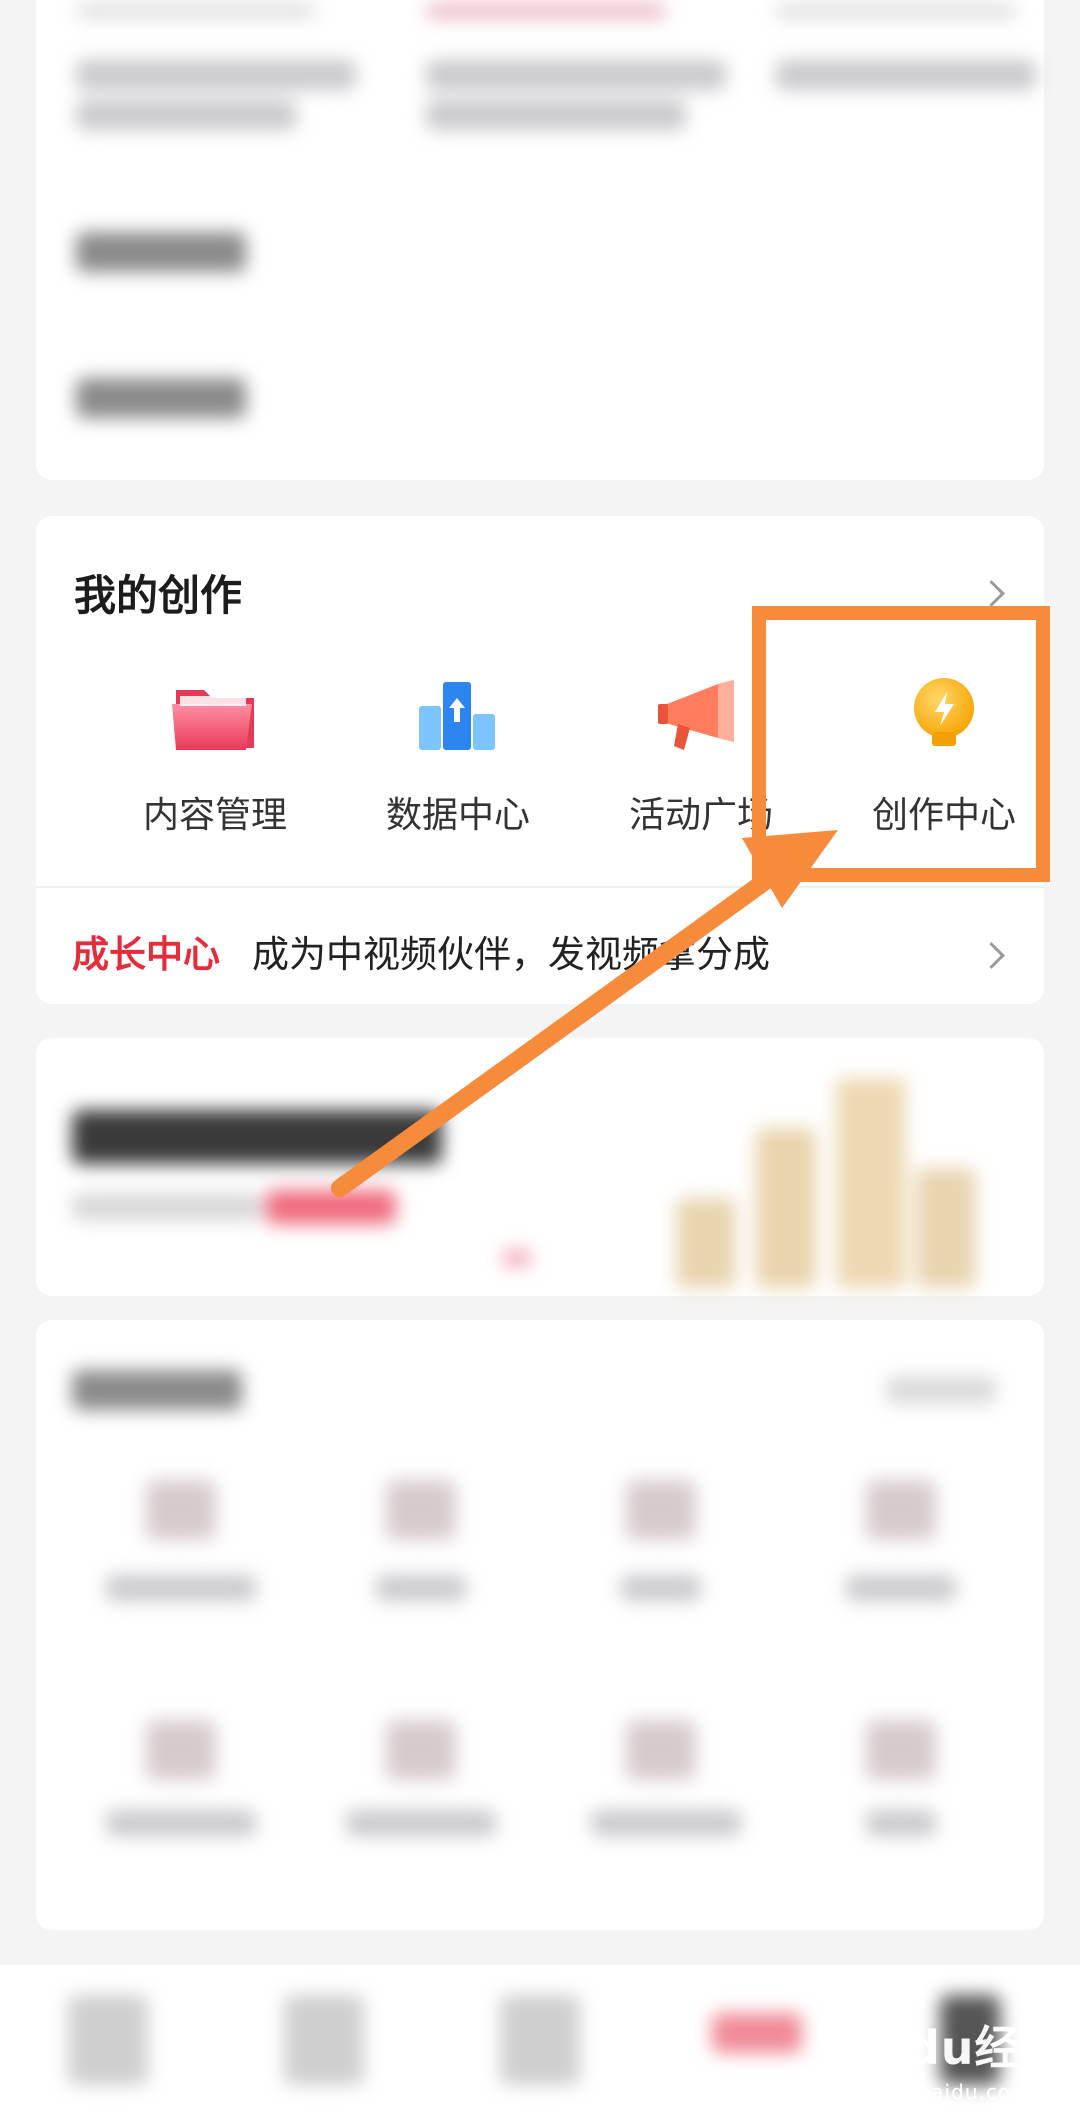 This screenshot has width=1080, height=2124. Describe the element at coordinates (931, 2092) in the screenshot. I see `watermark-url: jingyan.baidu.com` at that location.